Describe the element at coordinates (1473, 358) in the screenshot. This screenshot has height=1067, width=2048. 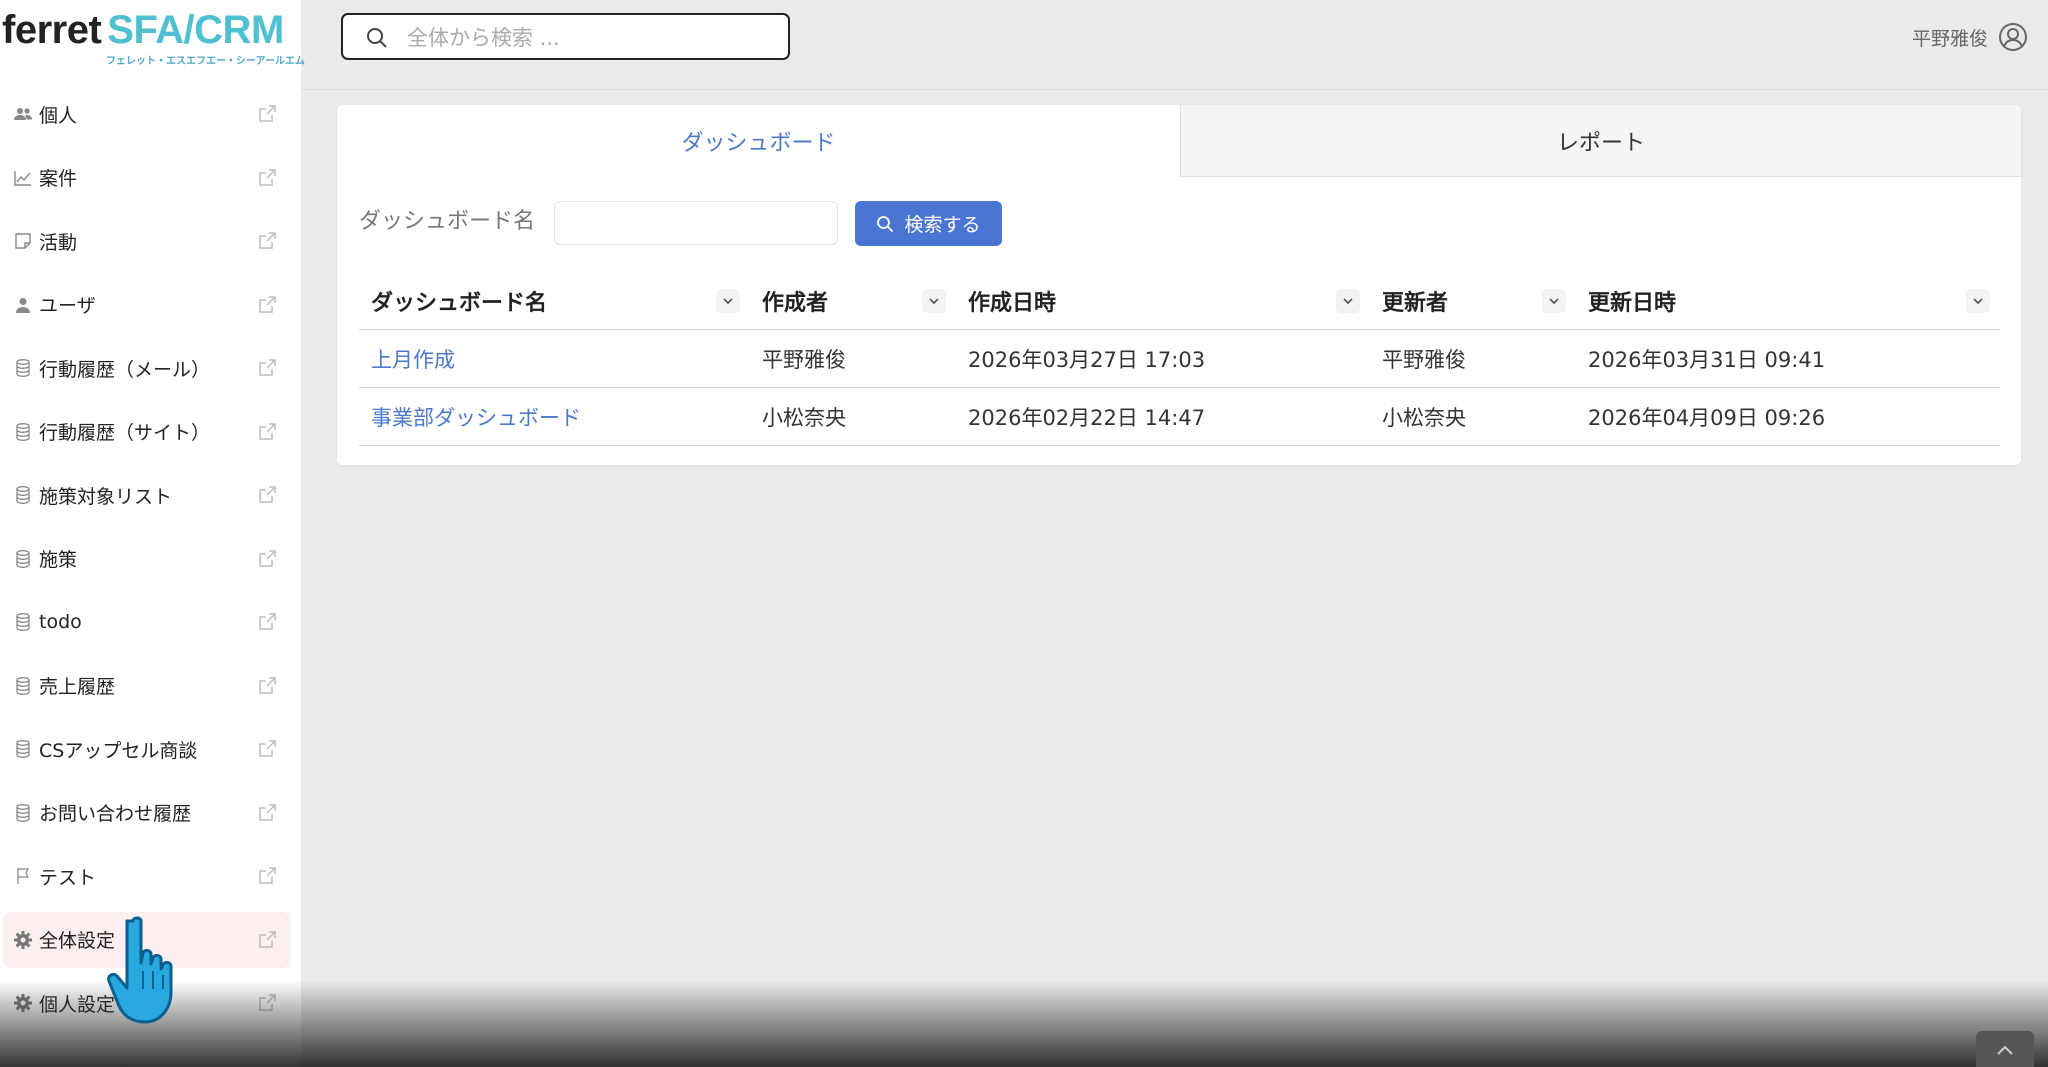
I see `updater-cell: 平野雅俊` at that location.